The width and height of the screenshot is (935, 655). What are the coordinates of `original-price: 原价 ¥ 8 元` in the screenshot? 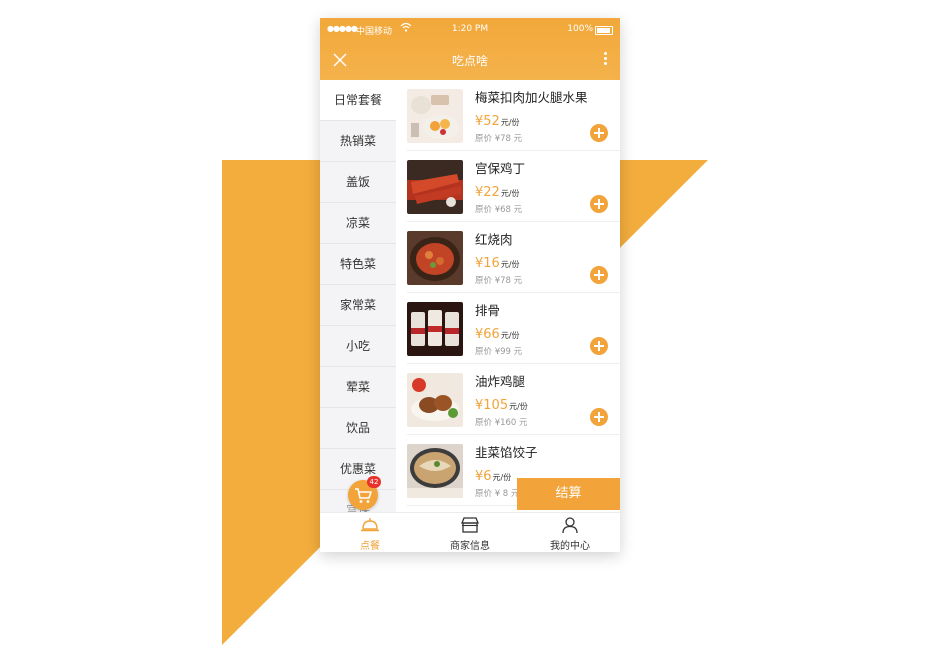 It's located at (497, 494).